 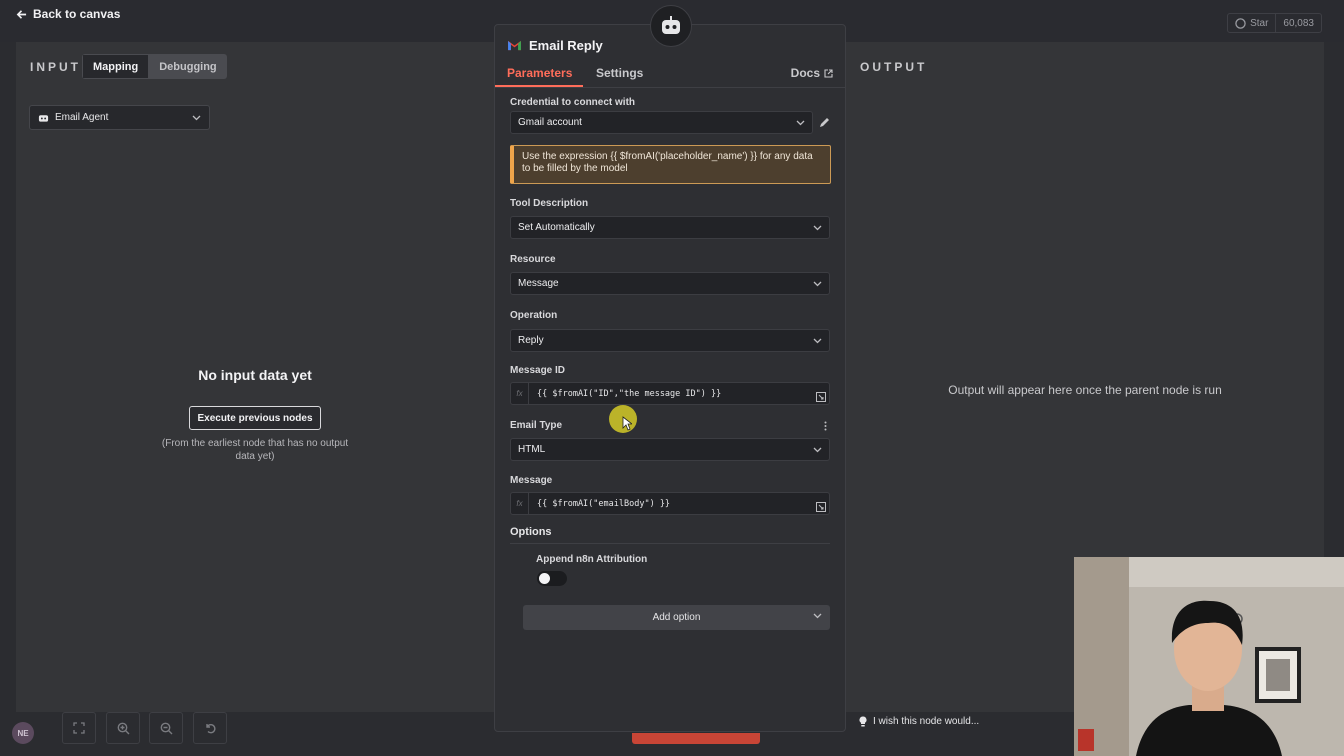 I want to click on docs-link: Docs, so click(x=812, y=73).